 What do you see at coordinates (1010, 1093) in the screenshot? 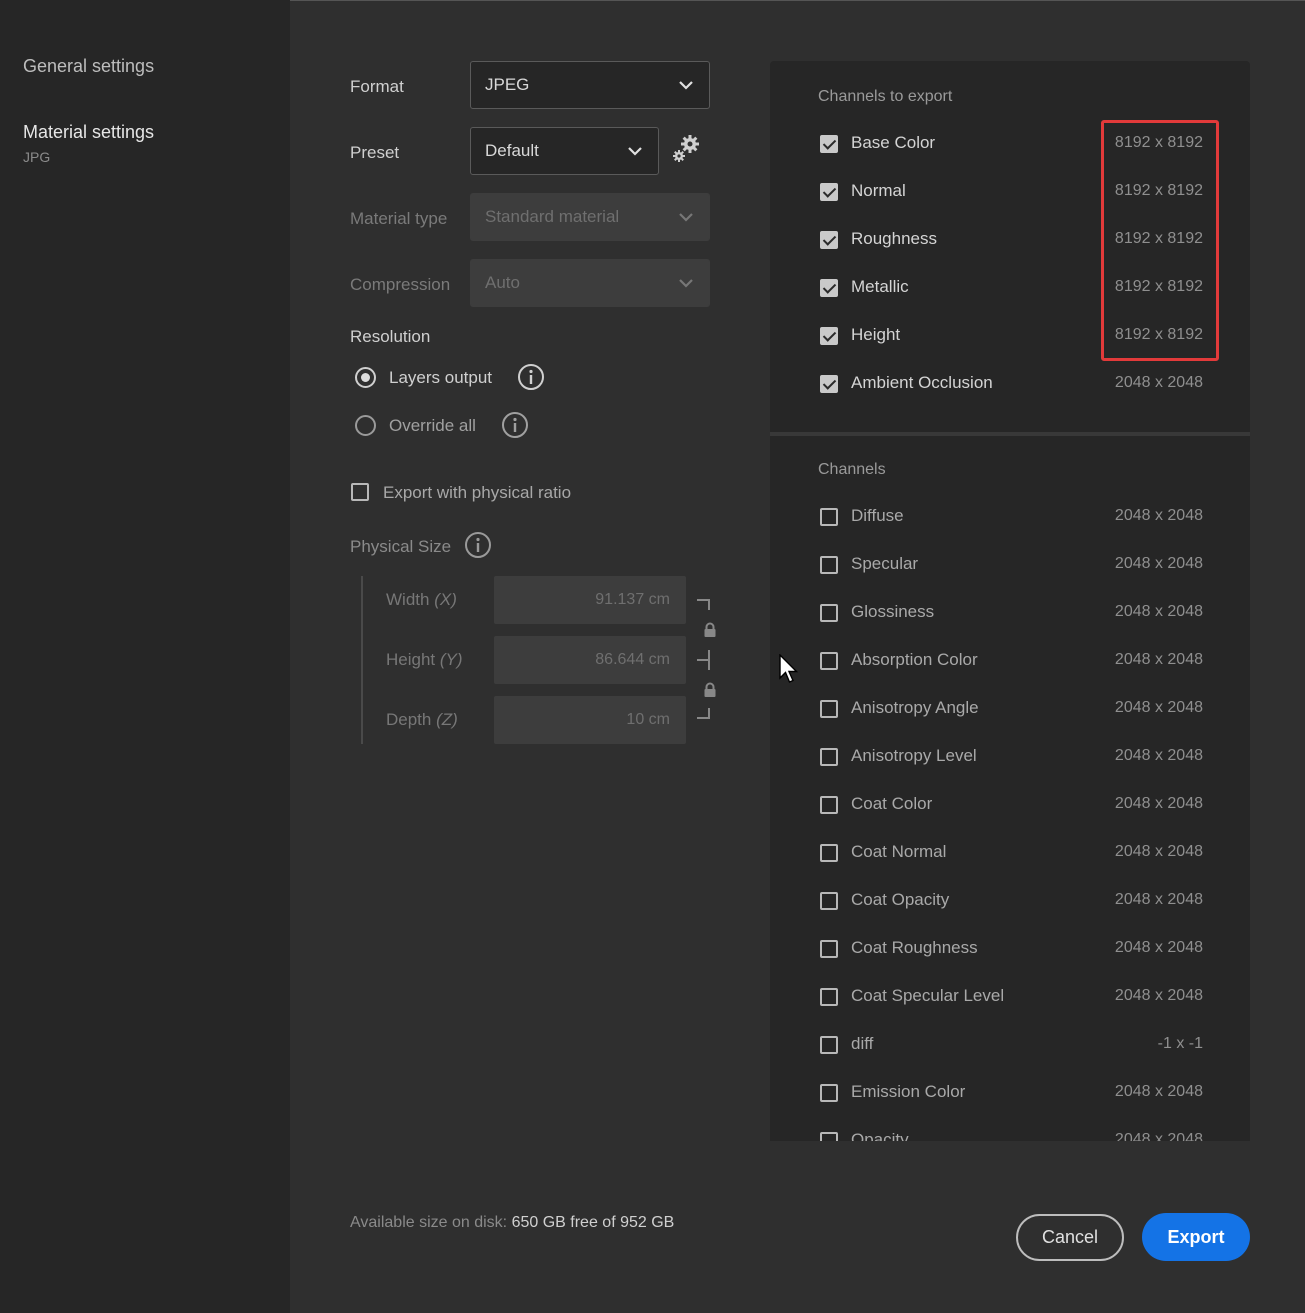
I see `channel-row: Emission Color 2048 x 2048` at bounding box center [1010, 1093].